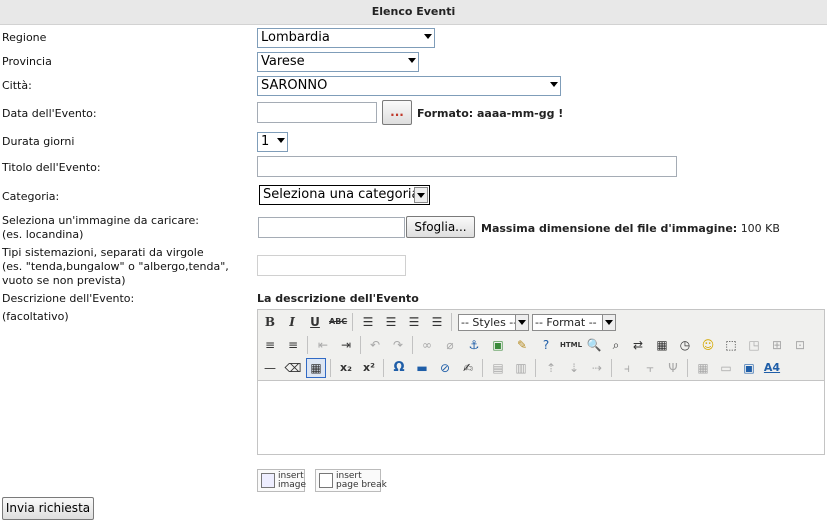 The width and height of the screenshot is (827, 521). Describe the element at coordinates (726, 368) in the screenshot. I see `merge-cells-icon: ▭` at that location.